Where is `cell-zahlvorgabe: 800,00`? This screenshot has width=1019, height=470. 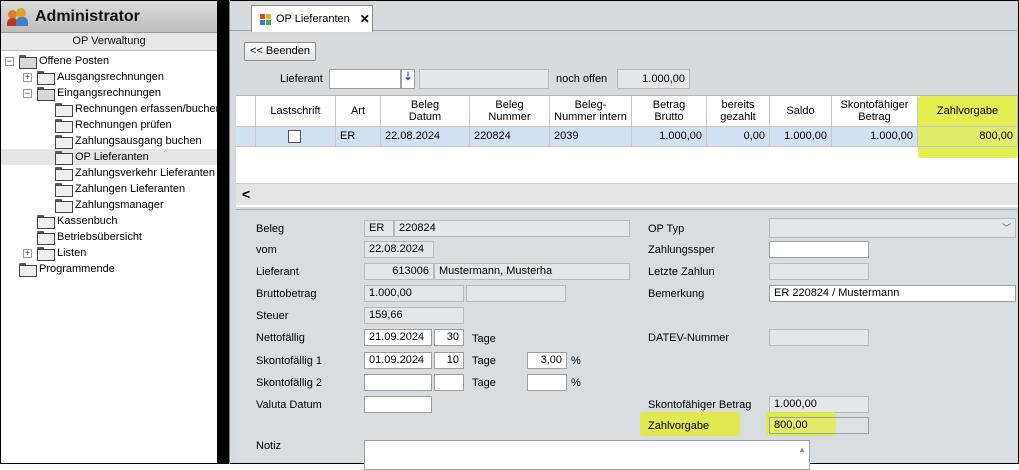
cell-zahlvorgabe: 800,00 is located at coordinates (968, 137).